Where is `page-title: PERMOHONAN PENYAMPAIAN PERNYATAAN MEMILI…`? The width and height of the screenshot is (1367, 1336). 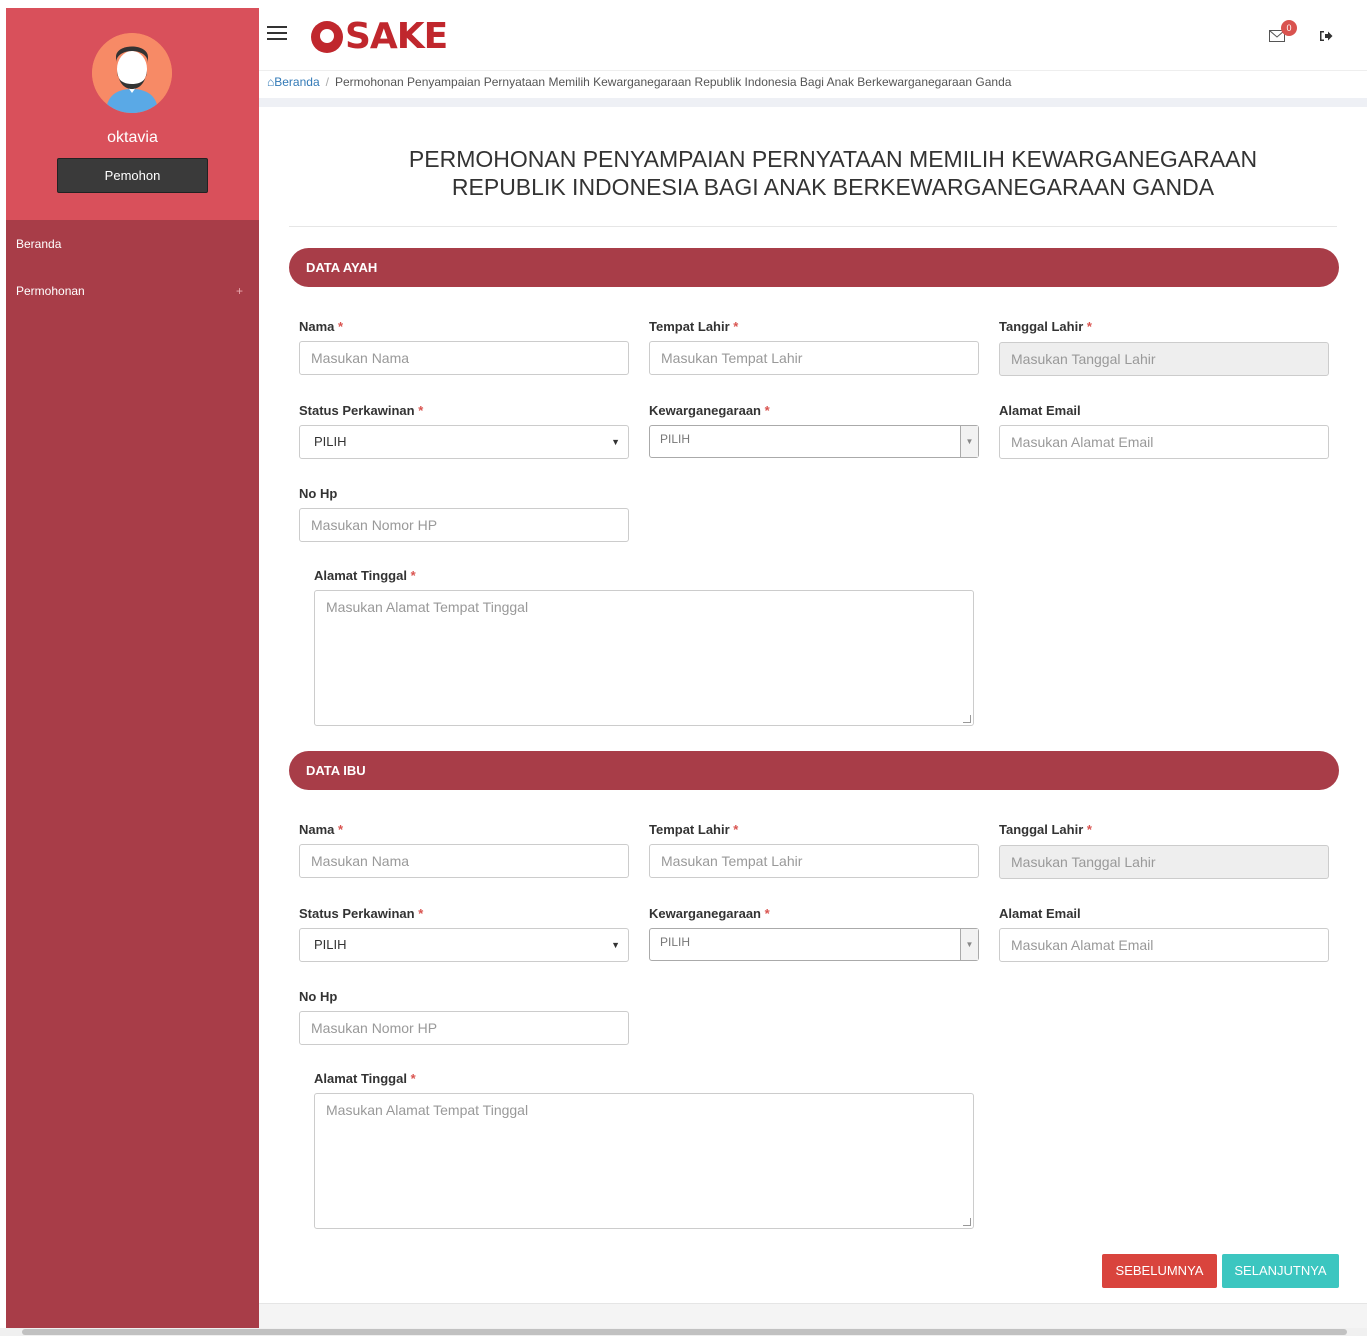
page-title: PERMOHONAN PENYAMPAIAN PERNYATAAN MEMILI… is located at coordinates (813, 173).